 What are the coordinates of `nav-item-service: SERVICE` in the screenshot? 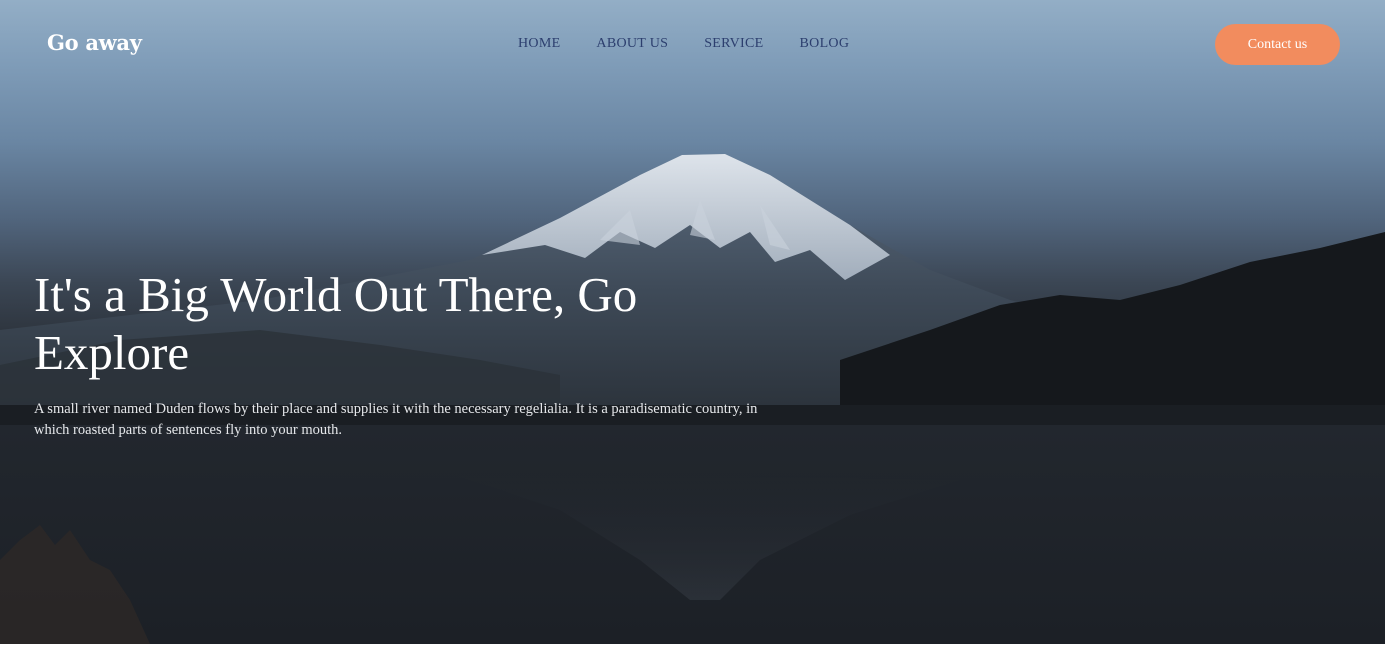 It's located at (733, 44).